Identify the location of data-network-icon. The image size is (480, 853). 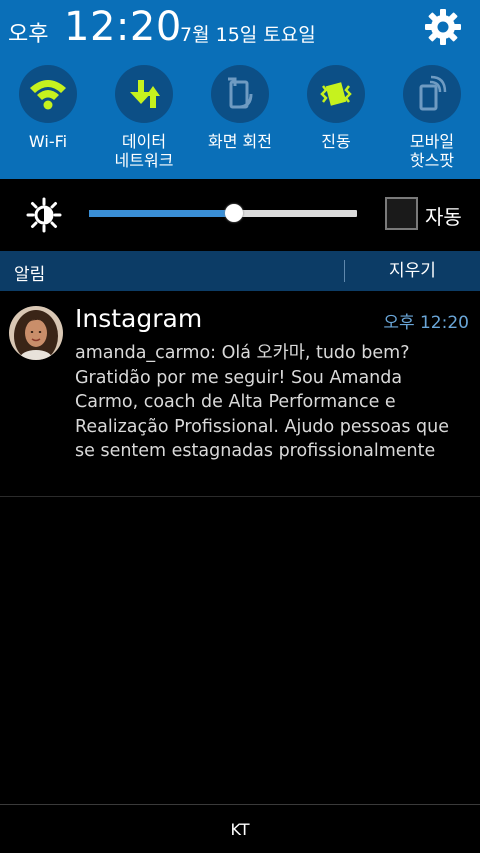
(145, 94).